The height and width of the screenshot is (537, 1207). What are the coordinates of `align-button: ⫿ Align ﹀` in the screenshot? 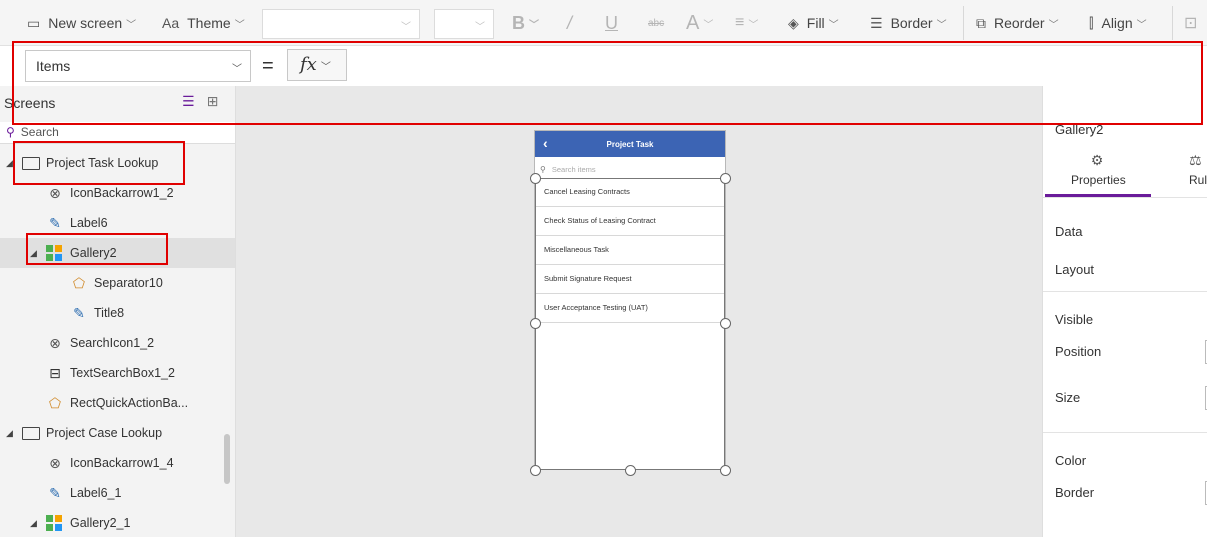 It's located at (1118, 23).